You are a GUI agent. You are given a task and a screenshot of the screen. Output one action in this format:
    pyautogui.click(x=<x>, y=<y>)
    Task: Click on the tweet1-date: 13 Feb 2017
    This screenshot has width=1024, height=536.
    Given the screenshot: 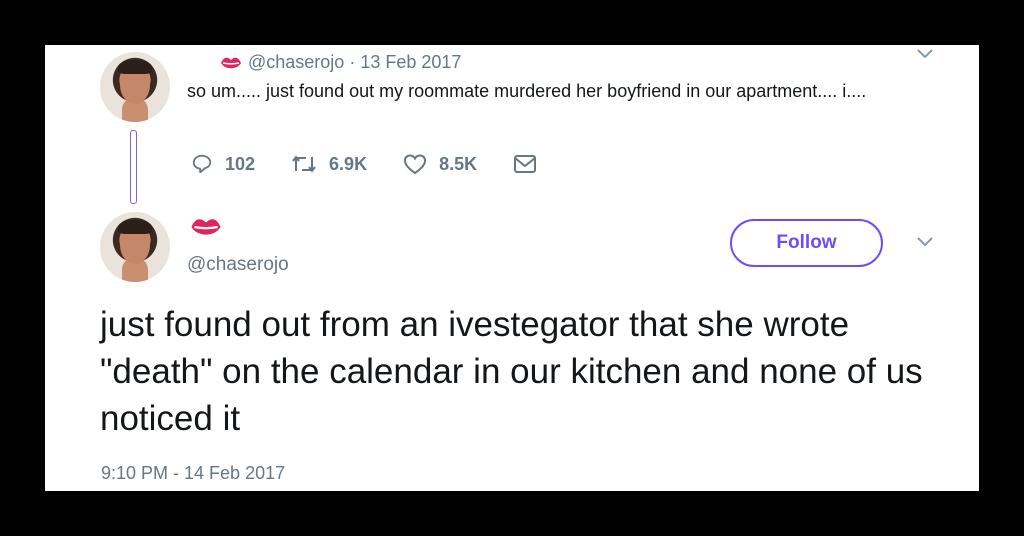 What is the action you would take?
    pyautogui.click(x=410, y=62)
    